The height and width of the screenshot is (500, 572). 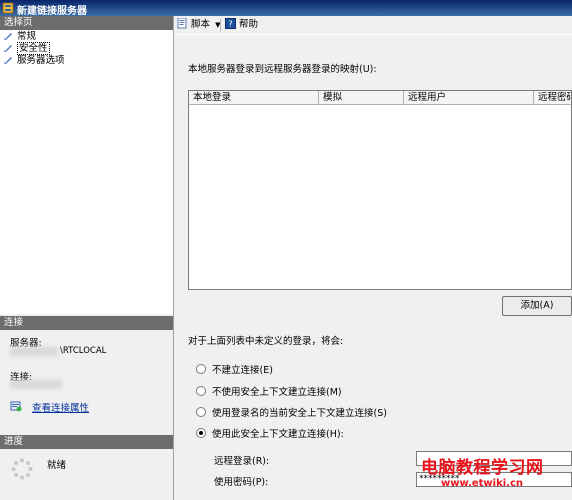 What do you see at coordinates (52, 11) in the screenshot?
I see `window-title: 新建链接服务器` at bounding box center [52, 11].